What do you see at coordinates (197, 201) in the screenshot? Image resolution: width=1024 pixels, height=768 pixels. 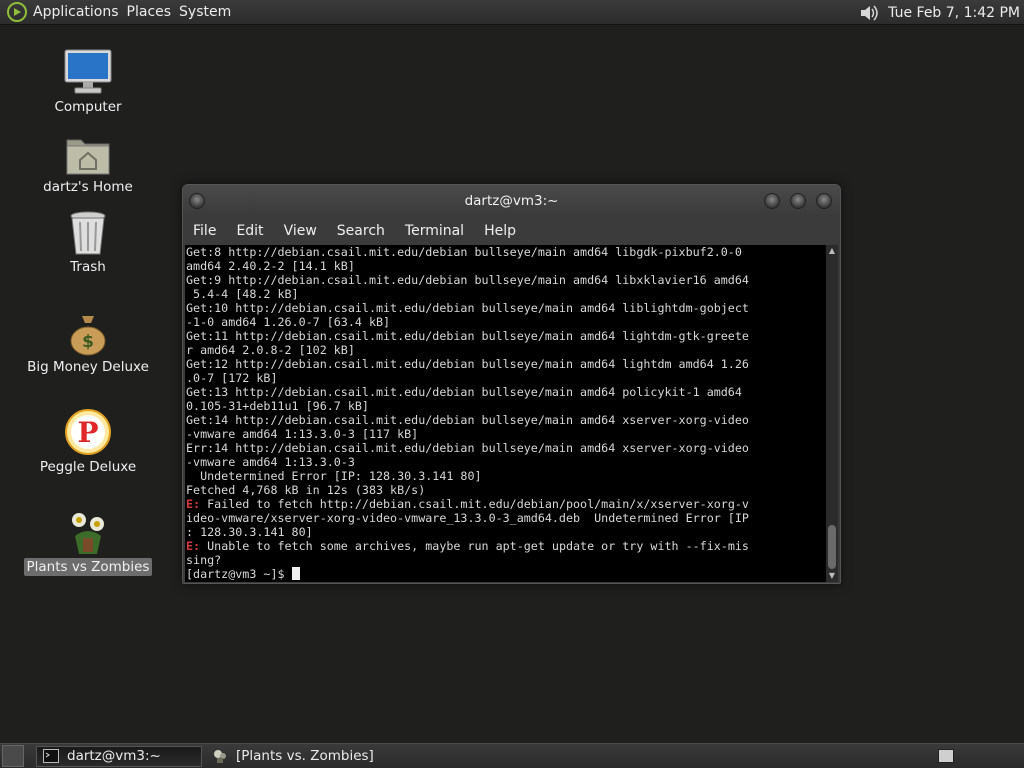 I see `window-menu-button` at bounding box center [197, 201].